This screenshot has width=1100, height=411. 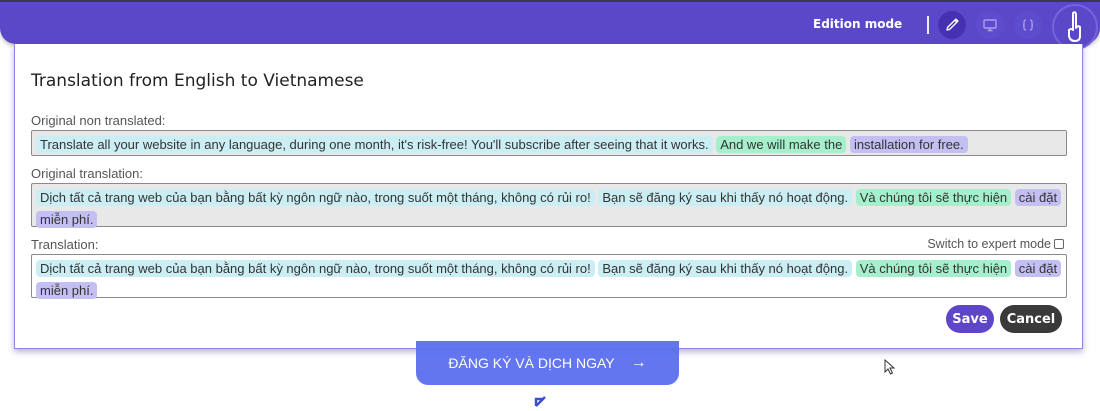 I want to click on preview-mode-button, so click(x=990, y=25).